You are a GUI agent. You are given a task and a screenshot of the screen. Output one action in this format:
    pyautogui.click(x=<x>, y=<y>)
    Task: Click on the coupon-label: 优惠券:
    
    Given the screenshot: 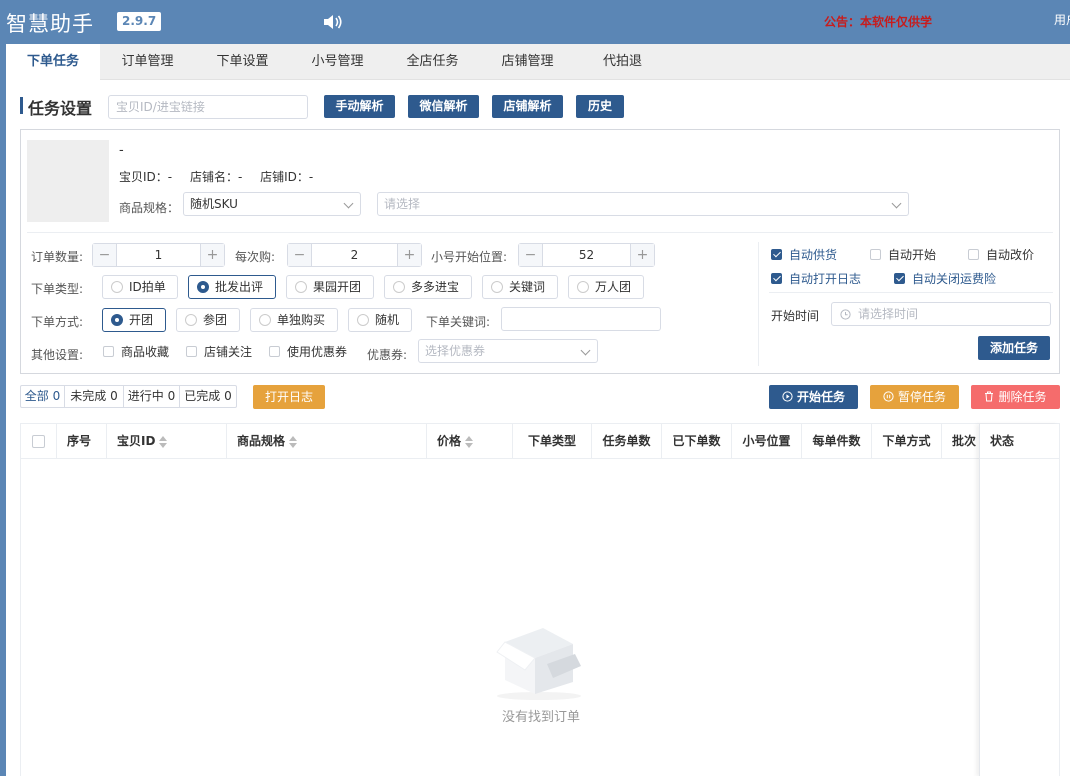 What is the action you would take?
    pyautogui.click(x=387, y=355)
    